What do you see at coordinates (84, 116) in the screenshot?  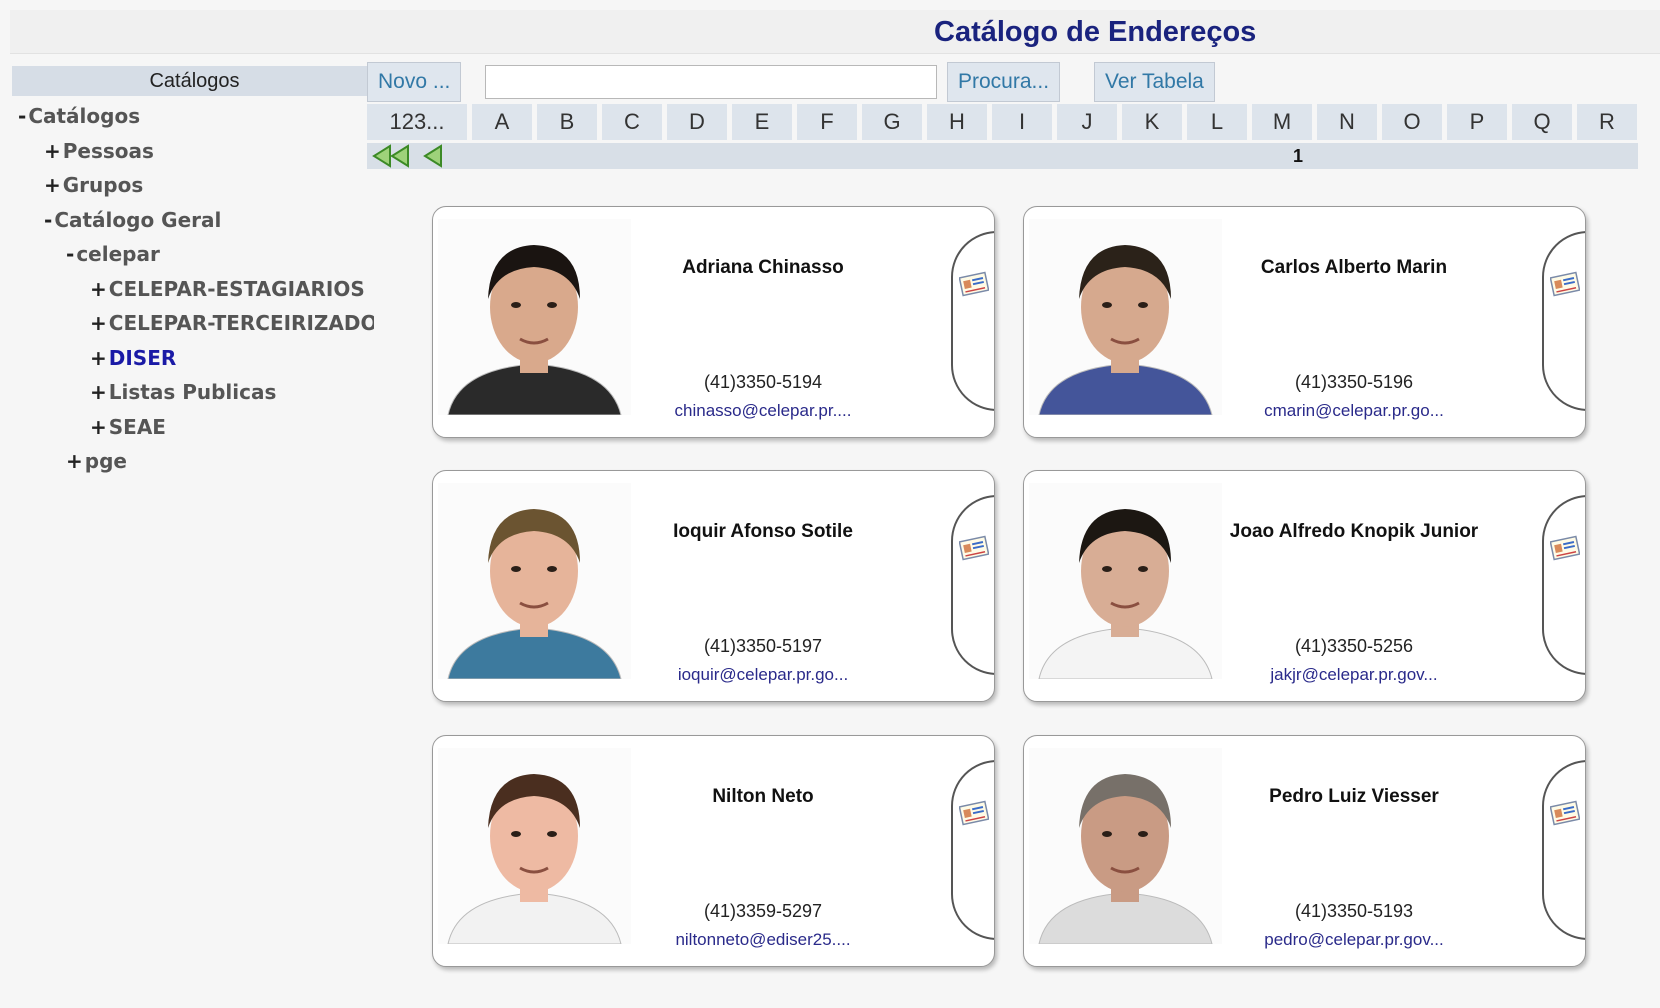 I see `tree-item-label: Catálogos` at bounding box center [84, 116].